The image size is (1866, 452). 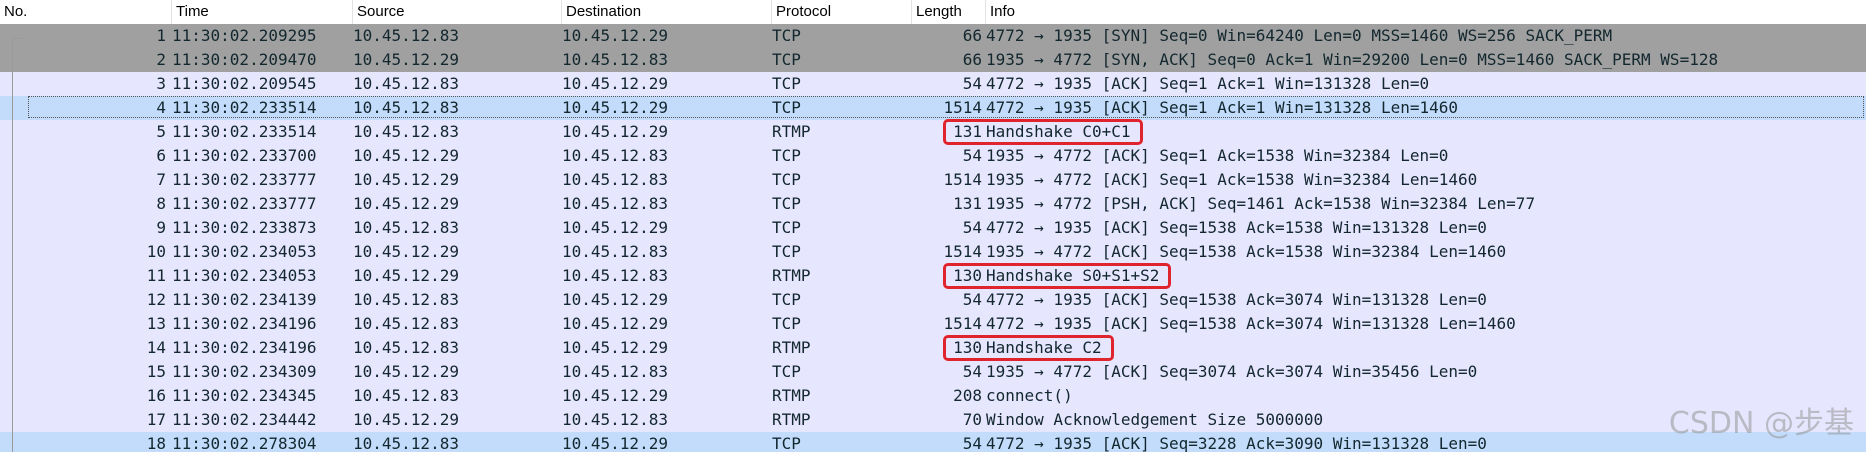 I want to click on packet-time: 11:30:02.234309, so click(x=244, y=371).